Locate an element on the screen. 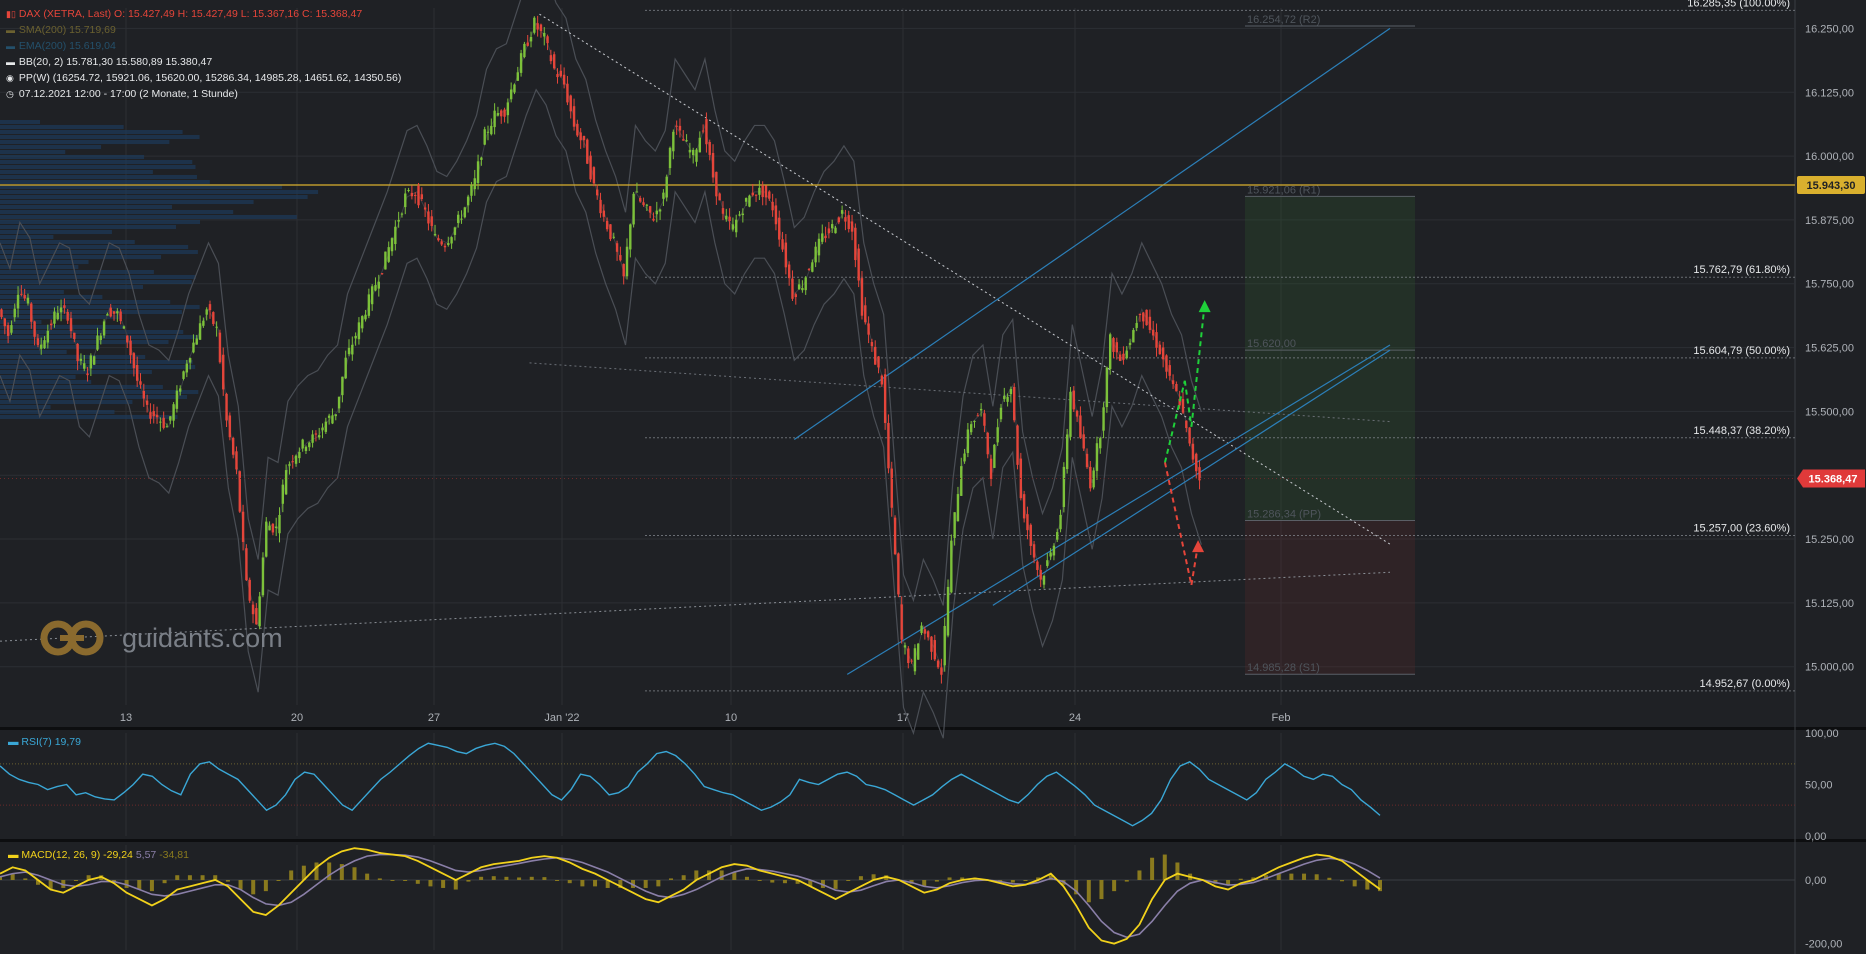  rsi-legend: ▬ RSI(7) 19,79 is located at coordinates (44, 742).